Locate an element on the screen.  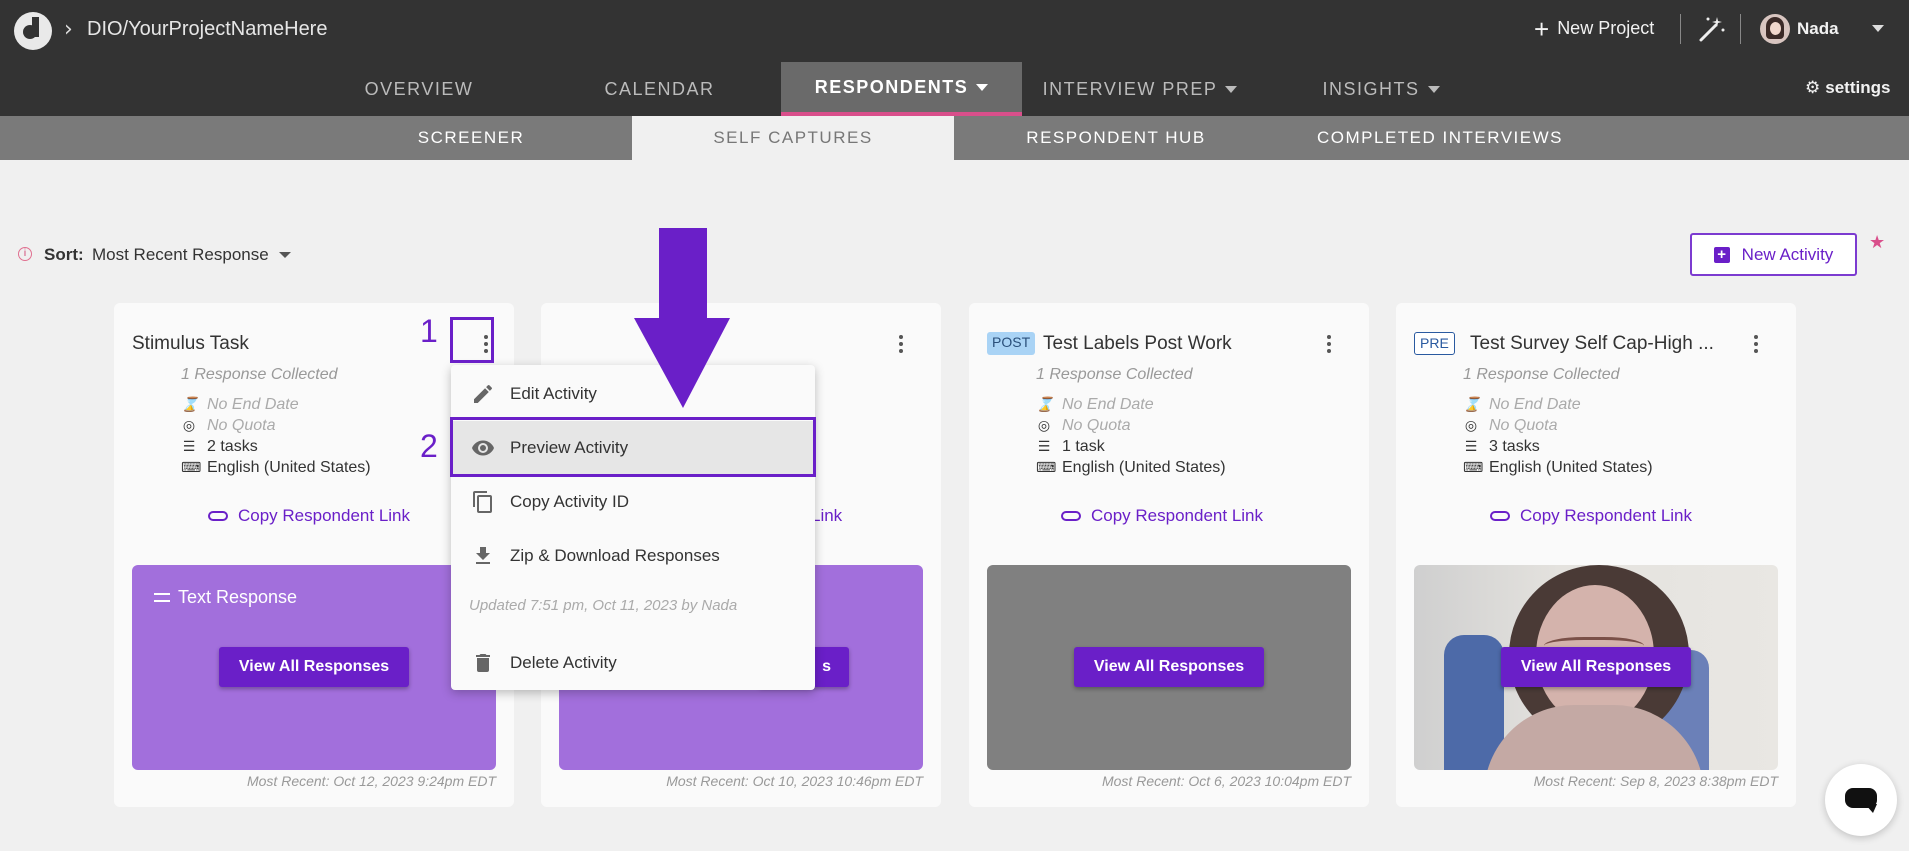
tab-insights: INSIGHTS is located at coordinates (1381, 89).